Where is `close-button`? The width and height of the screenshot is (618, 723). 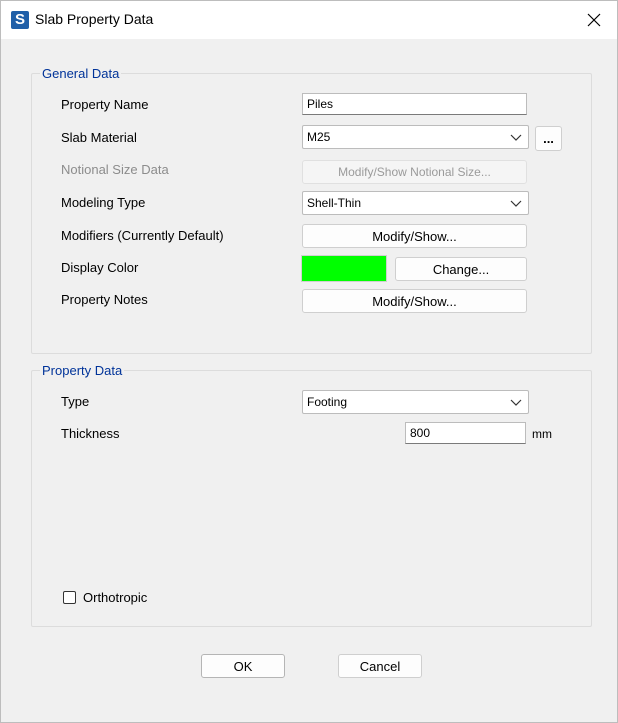
close-button is located at coordinates (594, 20).